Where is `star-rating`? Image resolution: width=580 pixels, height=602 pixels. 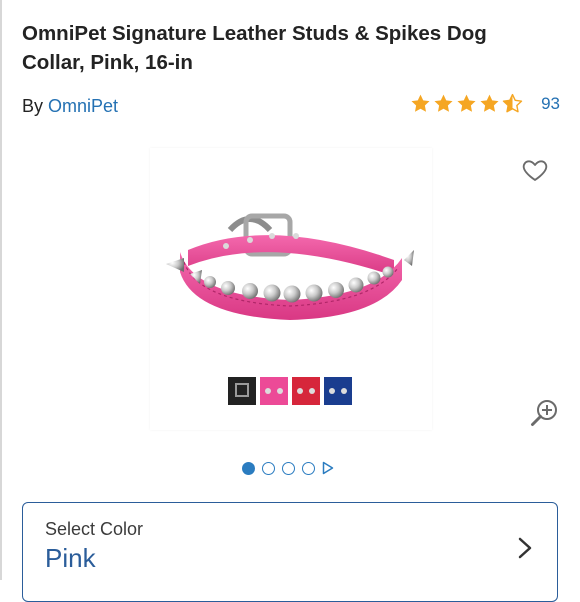 star-rating is located at coordinates (467, 103).